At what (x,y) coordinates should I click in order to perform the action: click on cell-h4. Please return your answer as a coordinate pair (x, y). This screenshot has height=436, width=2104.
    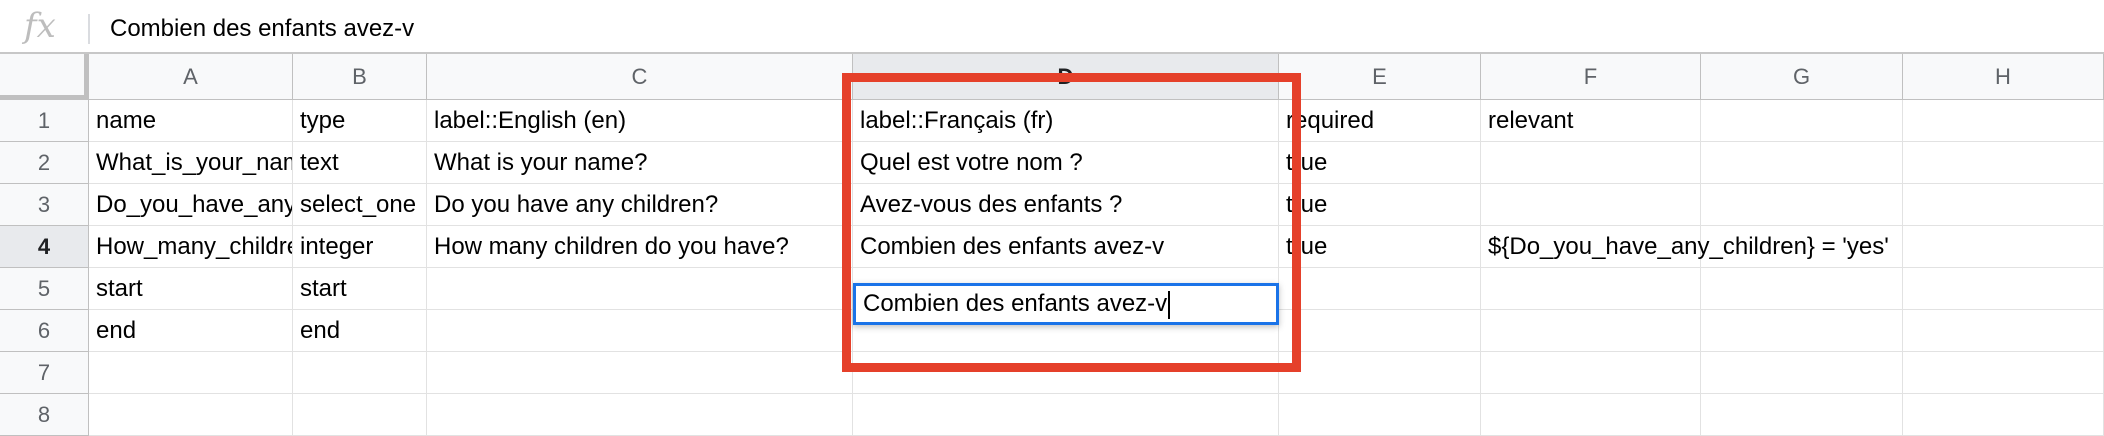
    Looking at the image, I should click on (2003, 247).